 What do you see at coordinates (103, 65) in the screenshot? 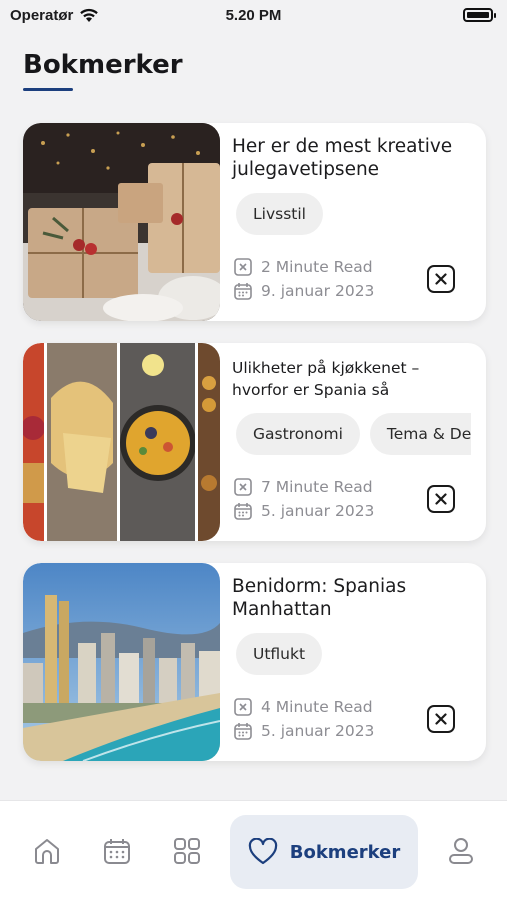
I see `page-title: Bokmerker` at bounding box center [103, 65].